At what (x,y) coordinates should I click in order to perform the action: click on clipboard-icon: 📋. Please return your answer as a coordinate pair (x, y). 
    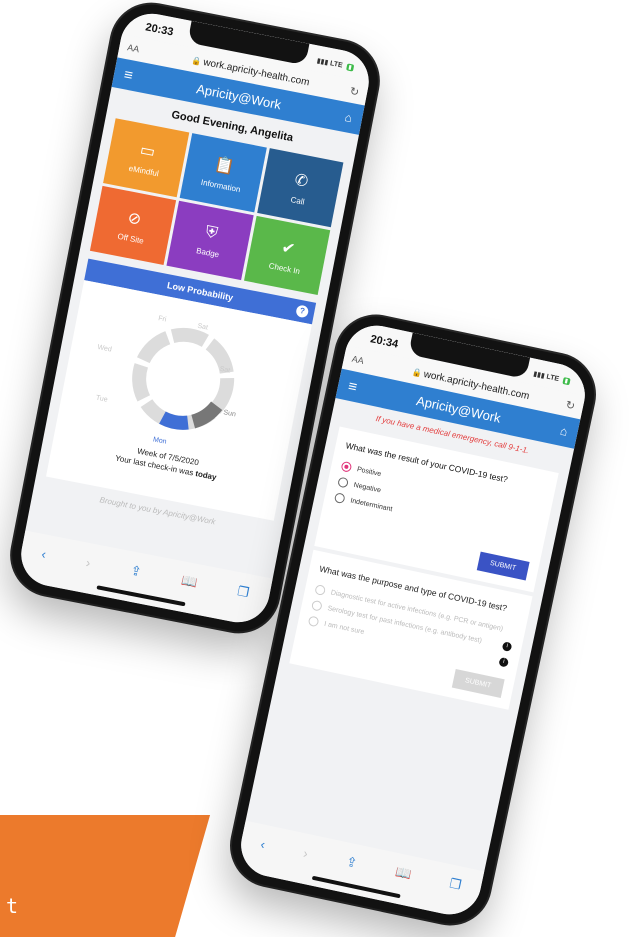
    Looking at the image, I should click on (224, 166).